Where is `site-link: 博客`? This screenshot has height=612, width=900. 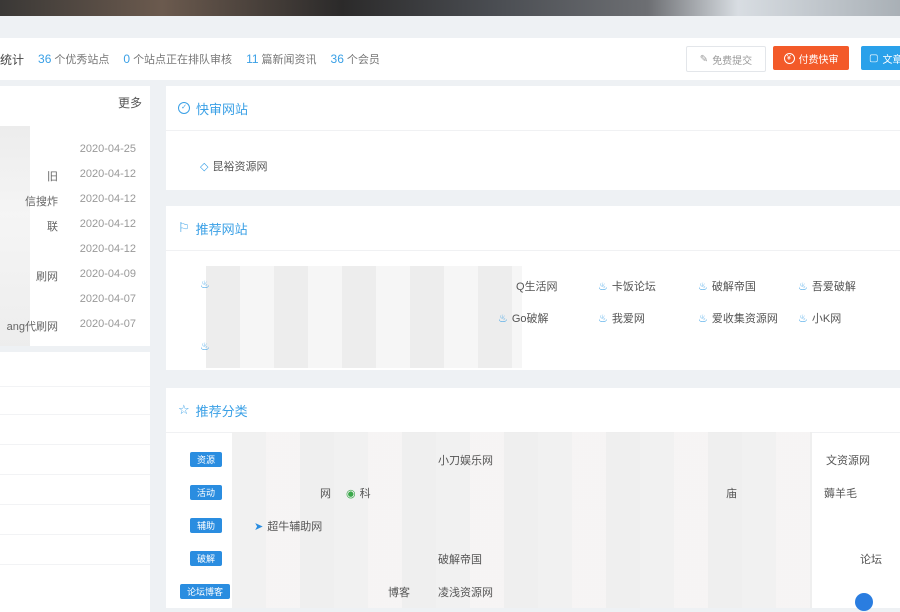 site-link: 博客 is located at coordinates (399, 592).